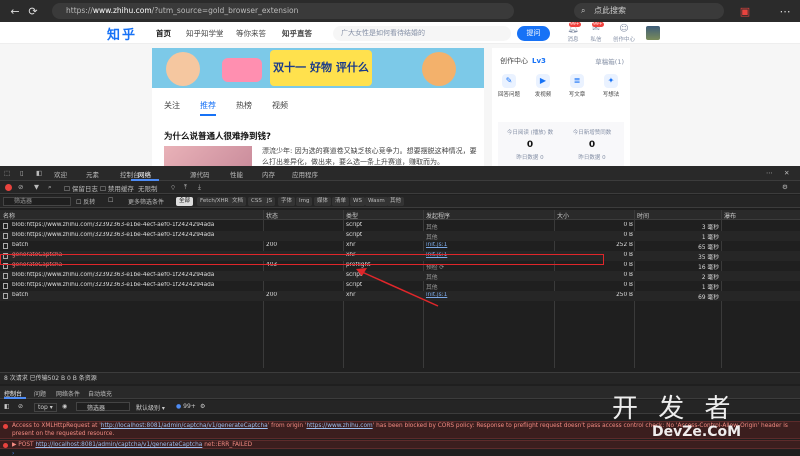 Image resolution: width=800 pixels, height=456 pixels. Describe the element at coordinates (172, 105) in the screenshot. I see `tab-follow: 关注` at that location.